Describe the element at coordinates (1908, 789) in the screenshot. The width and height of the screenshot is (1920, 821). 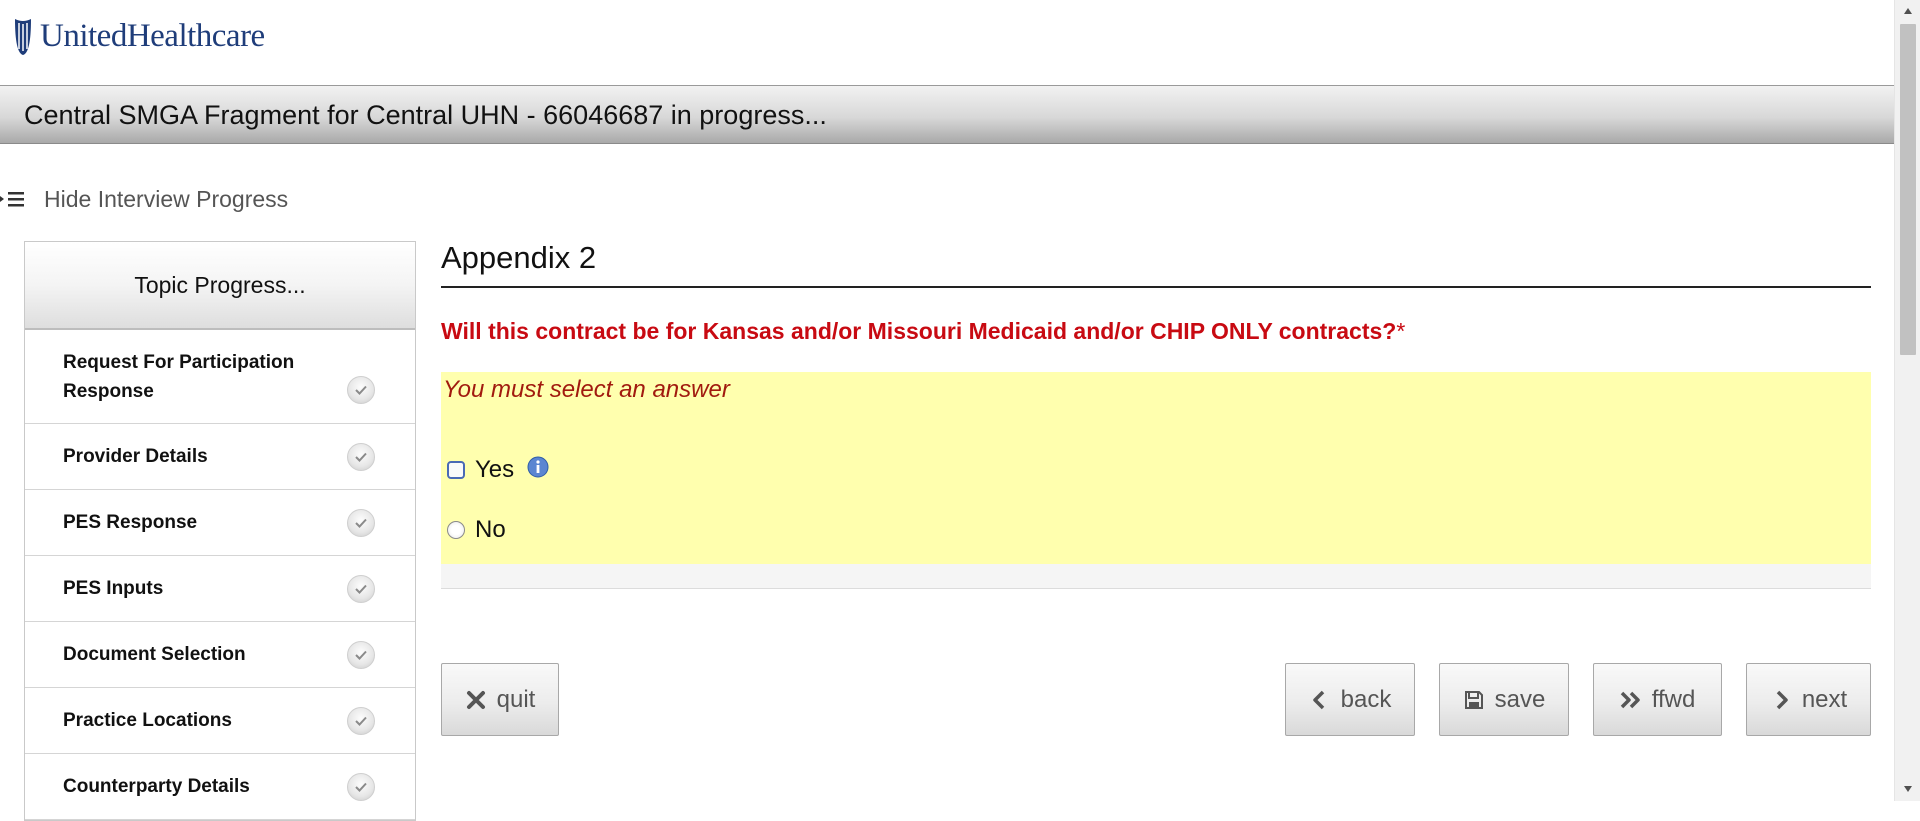
I see `scroll-down-arrow-icon` at that location.